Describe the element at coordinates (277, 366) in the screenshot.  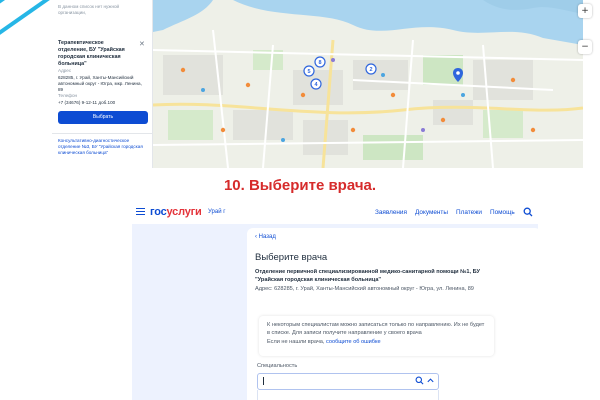
I see `specialty-label: Специальность` at that location.